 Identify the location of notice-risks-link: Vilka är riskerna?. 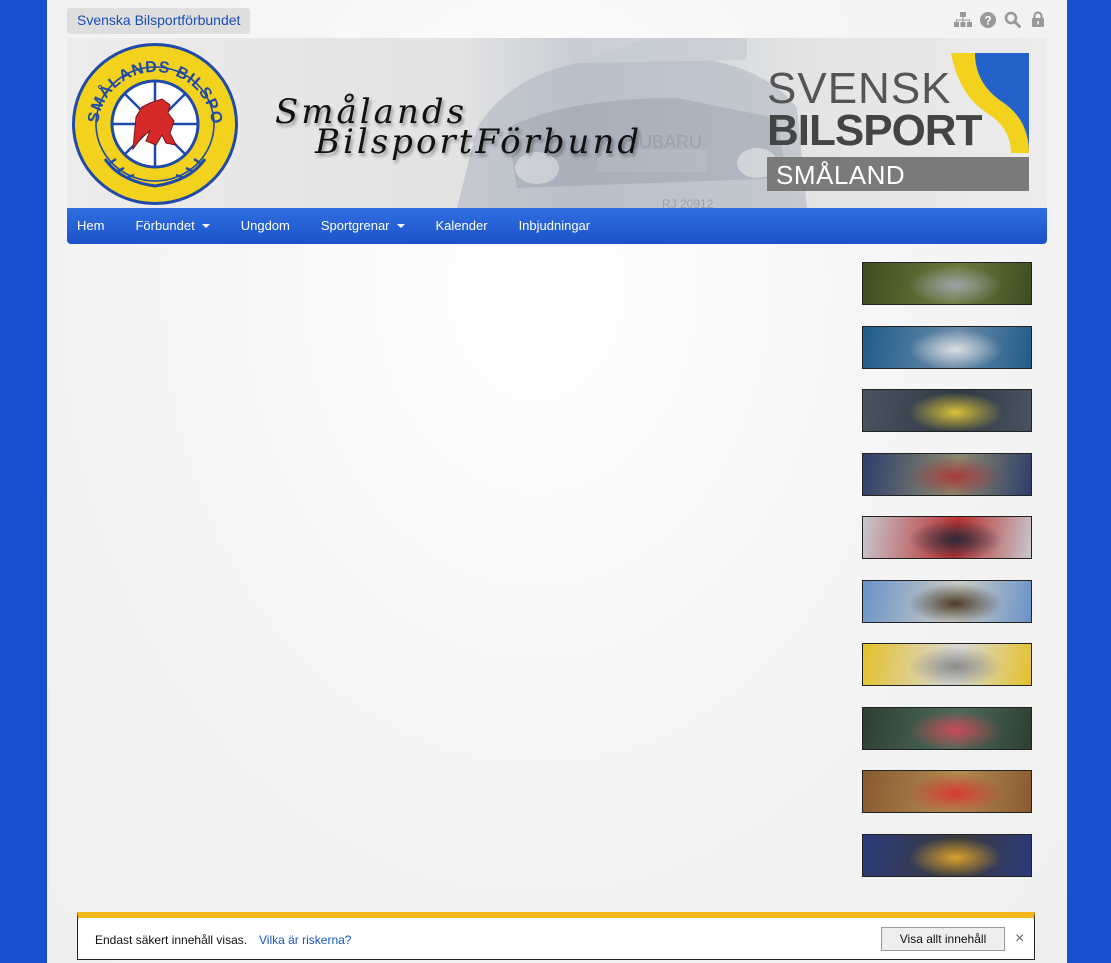
(305, 940).